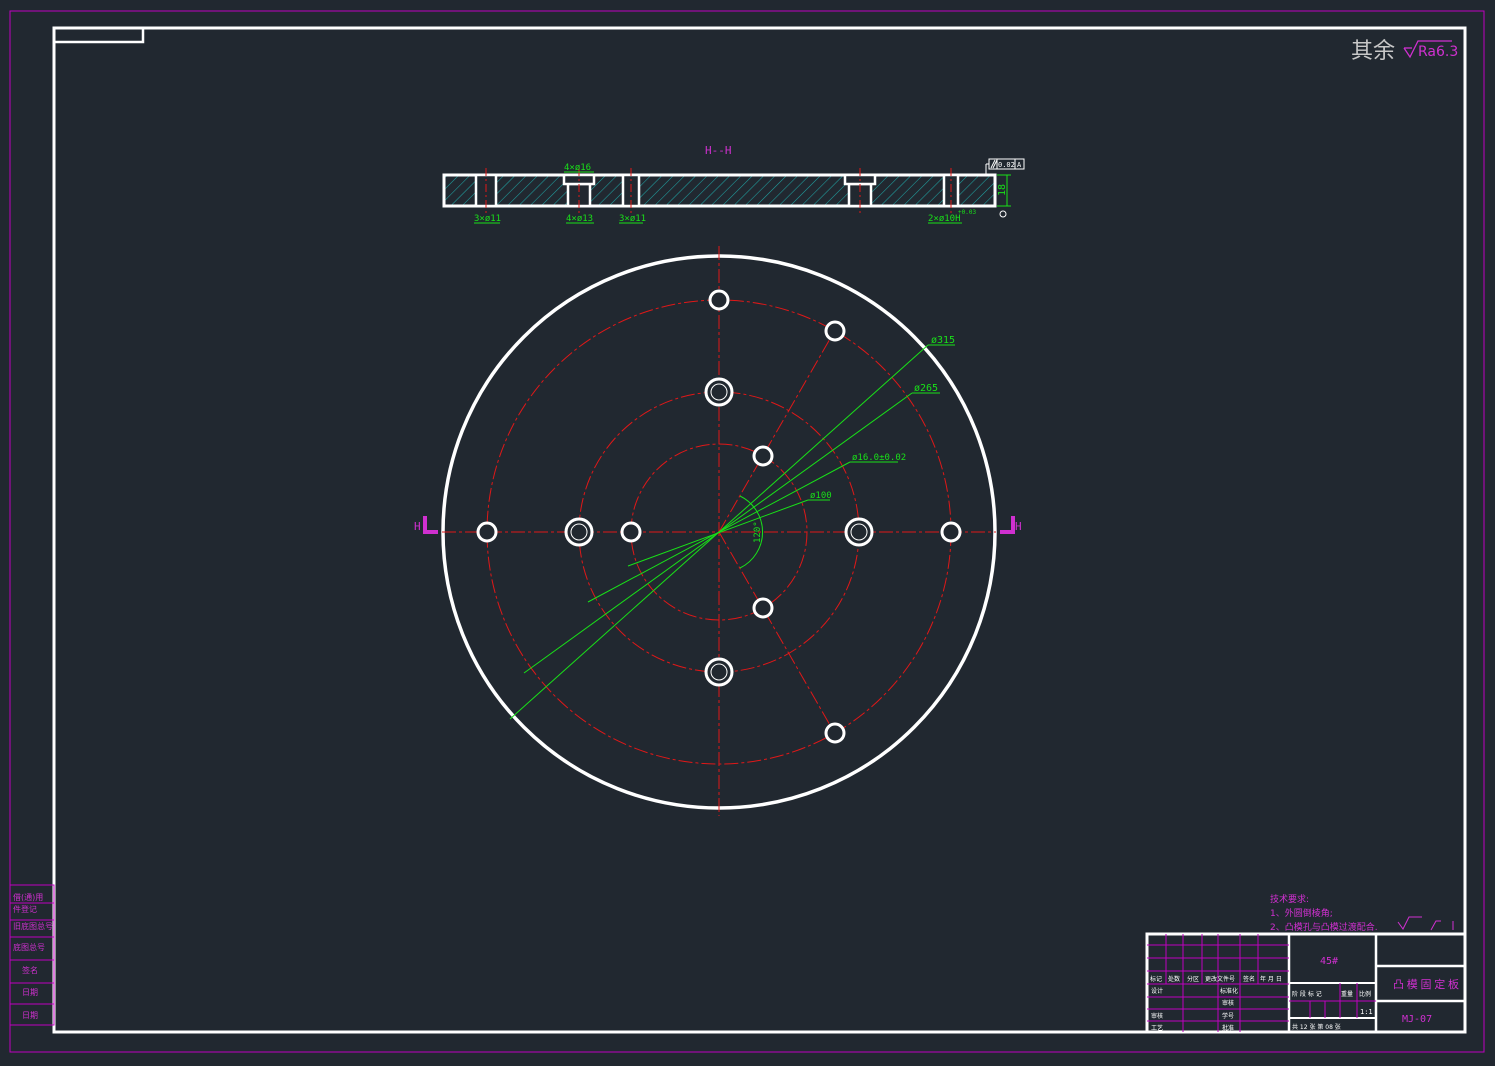 This screenshot has height=1066, width=1495. I want to click on dim-d100: ø100, so click(821, 496).